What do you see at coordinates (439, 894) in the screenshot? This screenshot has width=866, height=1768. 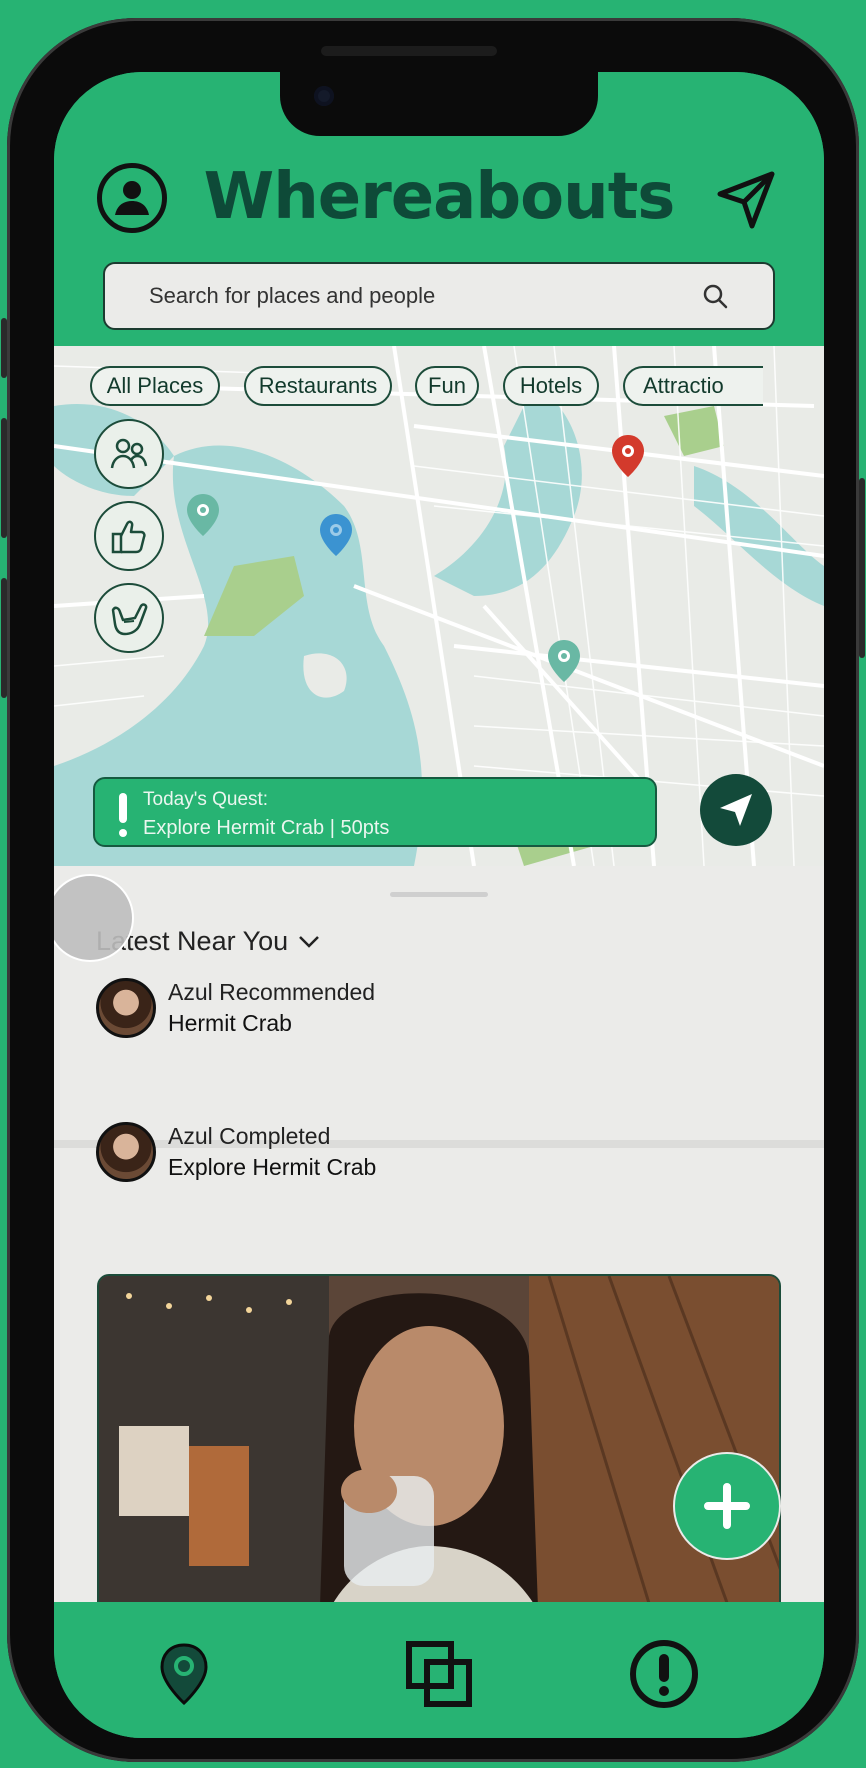 I see `drag-handle` at bounding box center [439, 894].